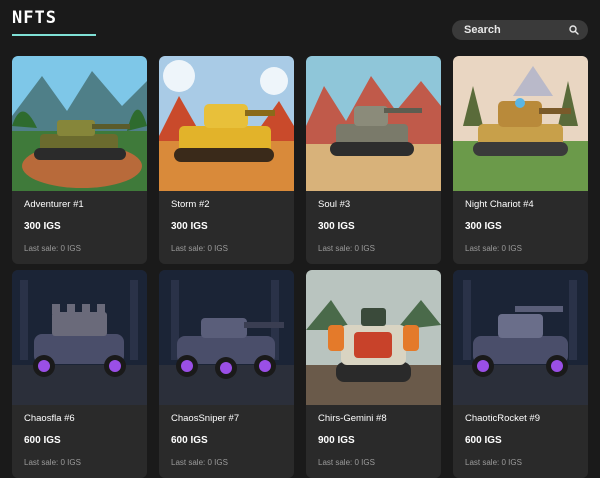 The height and width of the screenshot is (478, 600). I want to click on nft-name: Chaosfla #6, so click(49, 418).